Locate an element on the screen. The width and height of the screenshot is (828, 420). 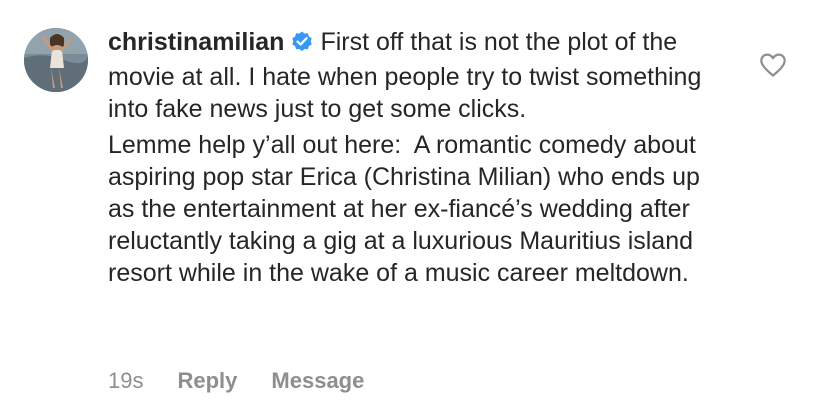
username-link: christinamilian is located at coordinates (196, 42).